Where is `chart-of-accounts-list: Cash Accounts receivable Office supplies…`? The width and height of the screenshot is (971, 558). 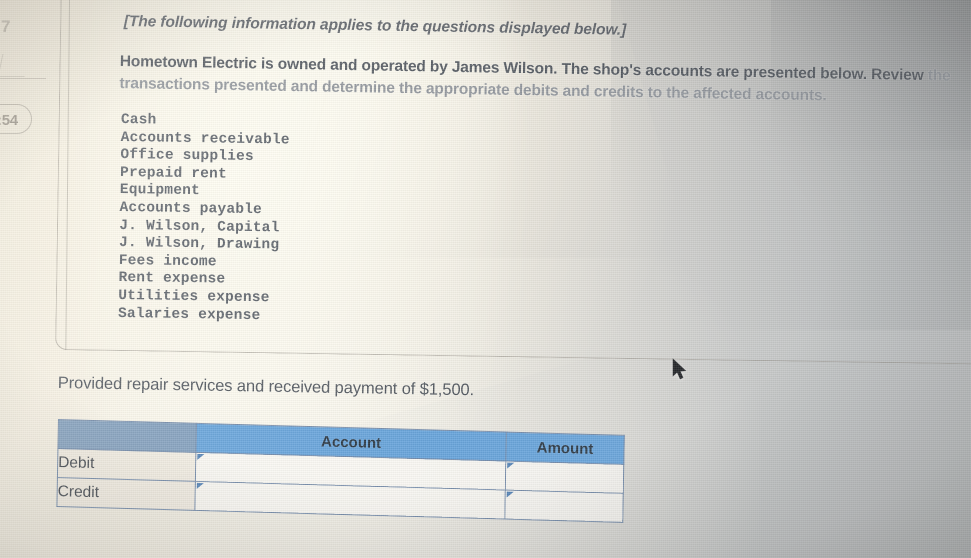
chart-of-accounts-list: Cash Accounts receivable Office supplies… is located at coordinates (204, 219).